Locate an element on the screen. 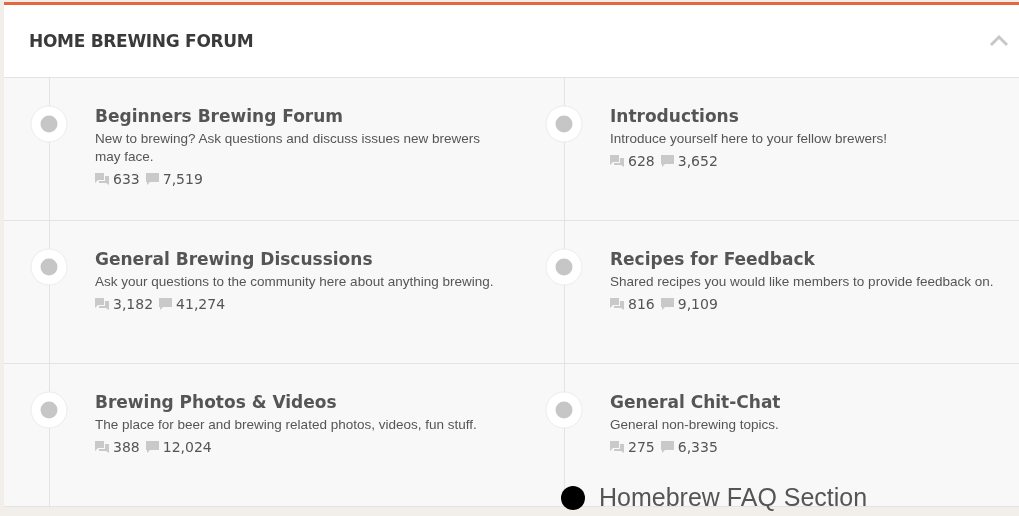  faq-link: Homebrew FAQ Section is located at coordinates (733, 497).